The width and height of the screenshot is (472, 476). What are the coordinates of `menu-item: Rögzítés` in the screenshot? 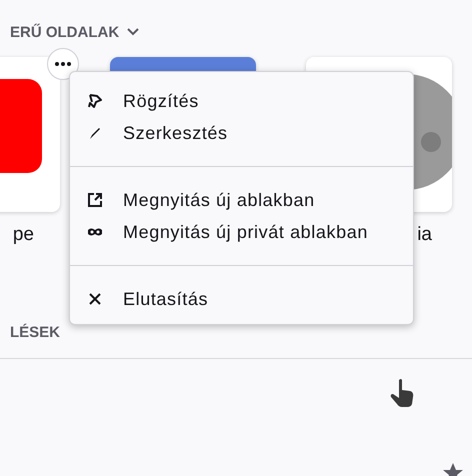 It's located at (241, 101).